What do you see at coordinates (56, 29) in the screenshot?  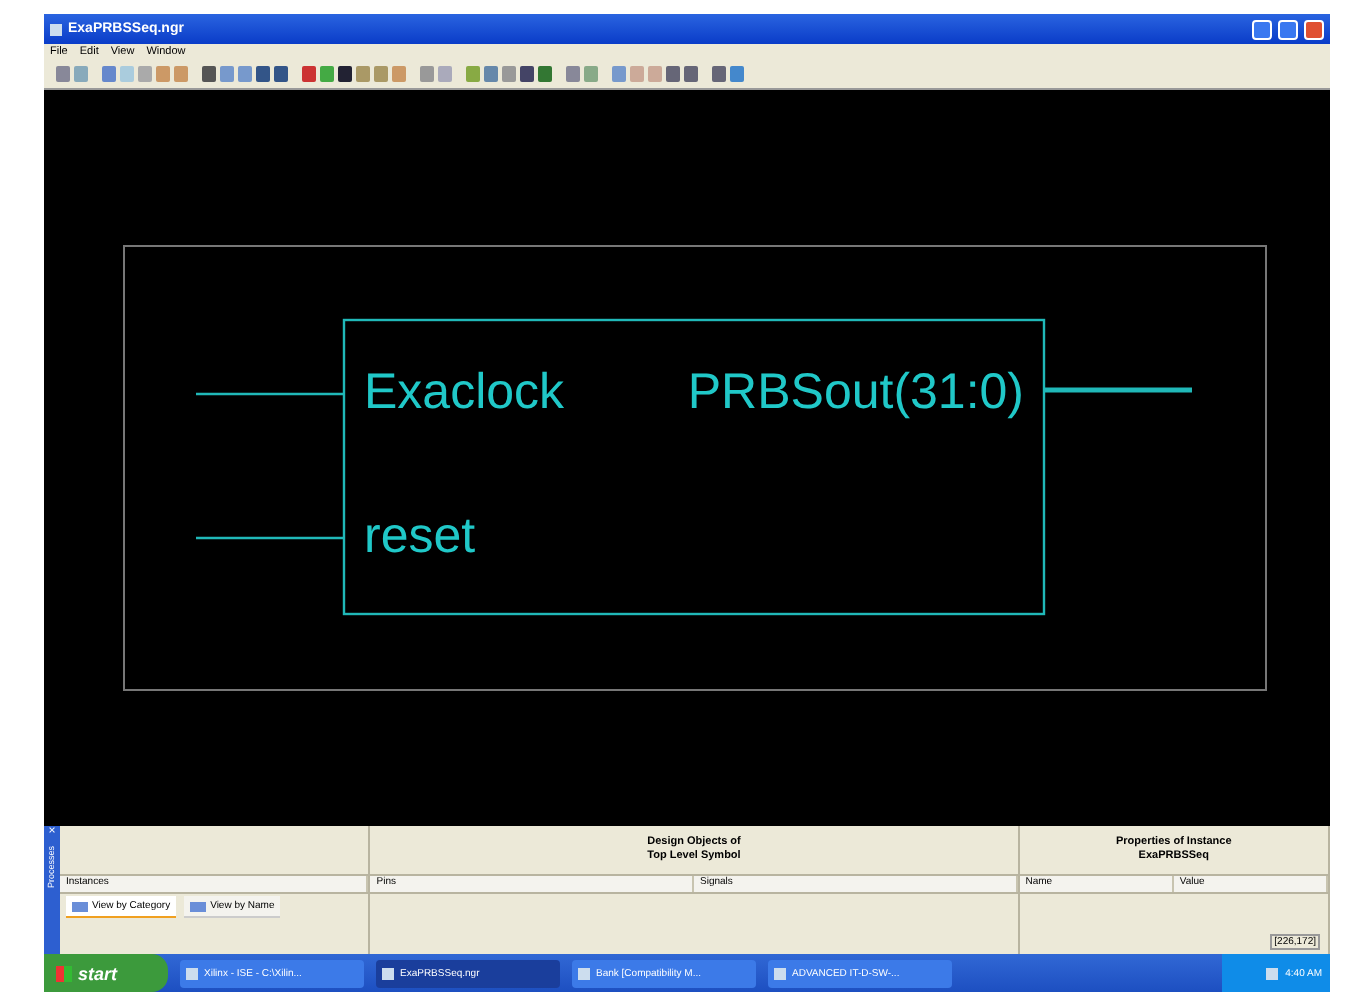 I see `app-icon` at bounding box center [56, 29].